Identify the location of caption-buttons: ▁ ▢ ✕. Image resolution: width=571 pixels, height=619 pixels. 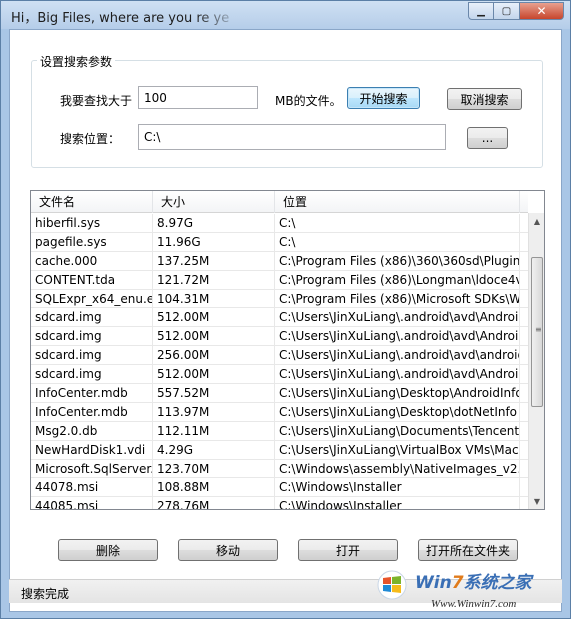
(516, 11).